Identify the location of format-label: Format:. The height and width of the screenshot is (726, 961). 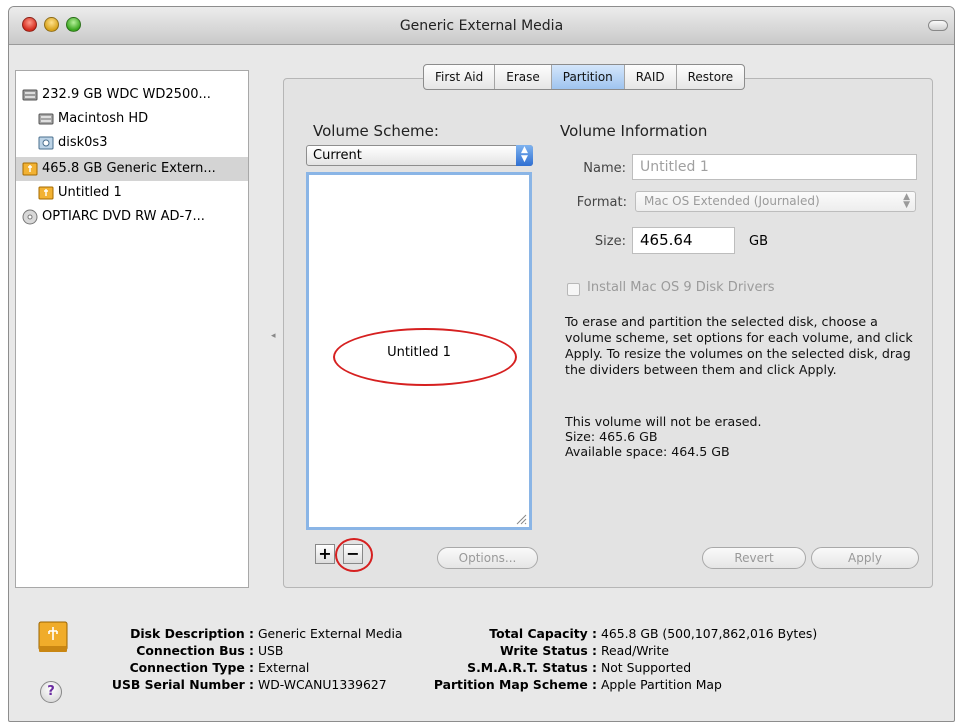
(601, 202).